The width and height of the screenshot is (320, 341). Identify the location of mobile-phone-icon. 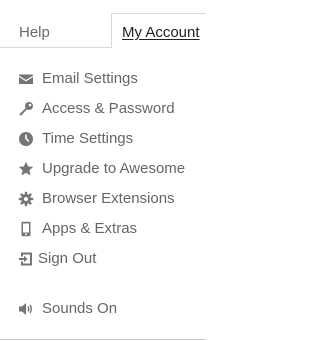
(26, 229).